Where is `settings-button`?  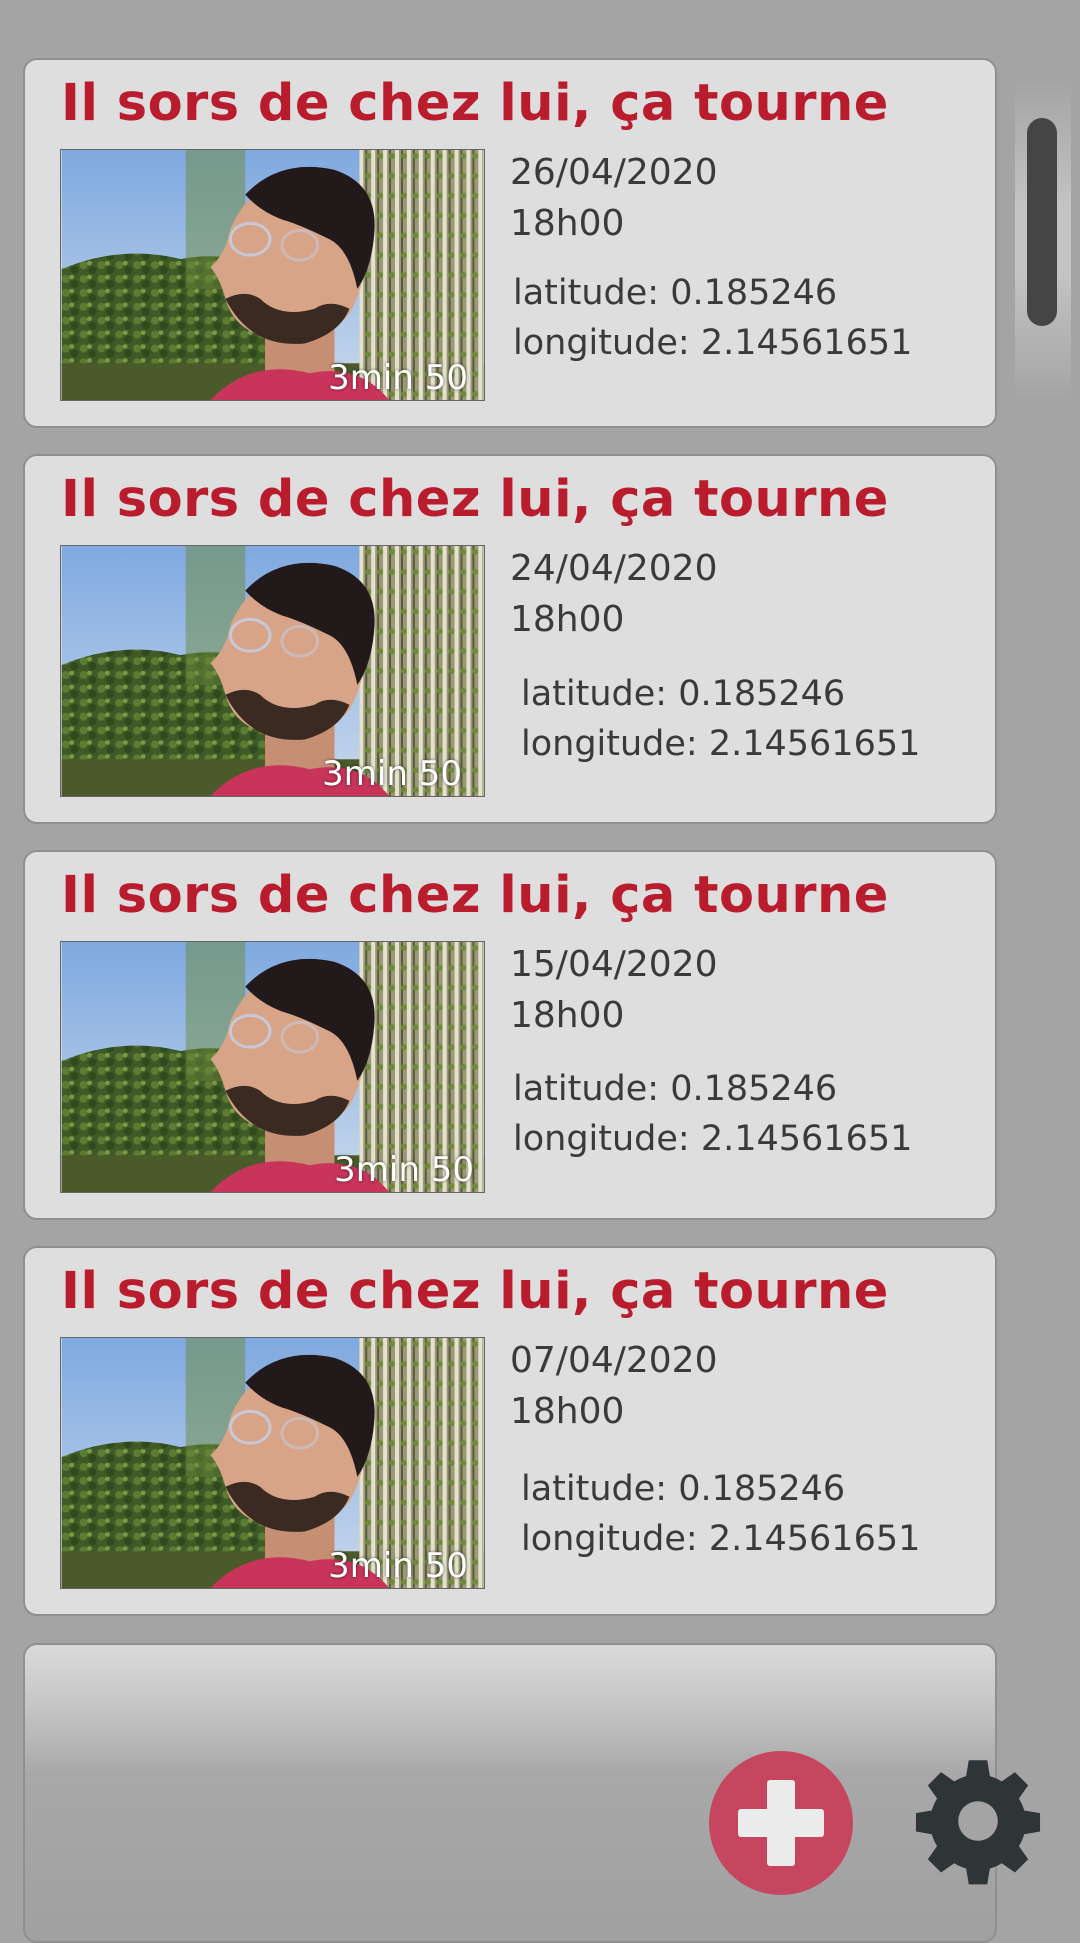 settings-button is located at coordinates (978, 1821).